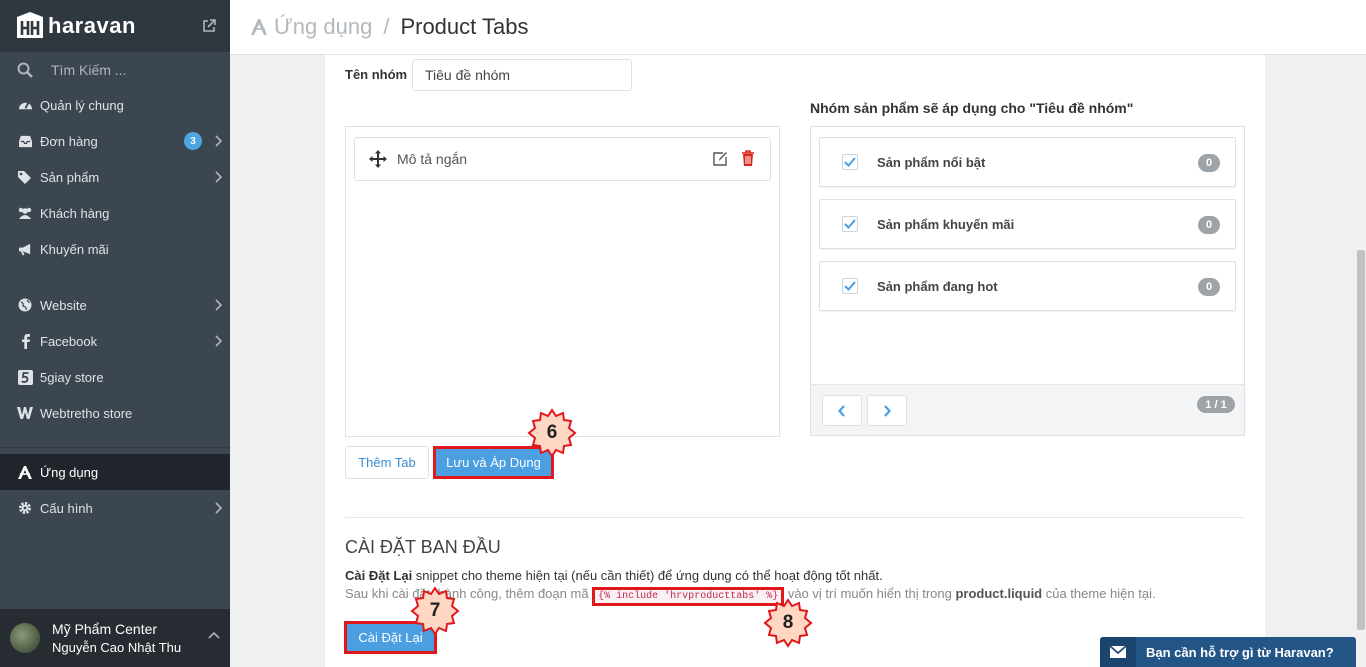 The width and height of the screenshot is (1366, 667). What do you see at coordinates (887, 410) in the screenshot?
I see `next-page-button` at bounding box center [887, 410].